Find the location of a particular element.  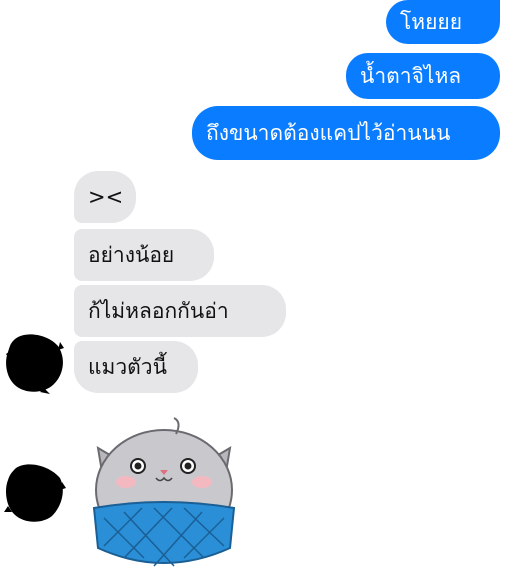

incoming-message: แมวตัวนี้ is located at coordinates (136, 367).